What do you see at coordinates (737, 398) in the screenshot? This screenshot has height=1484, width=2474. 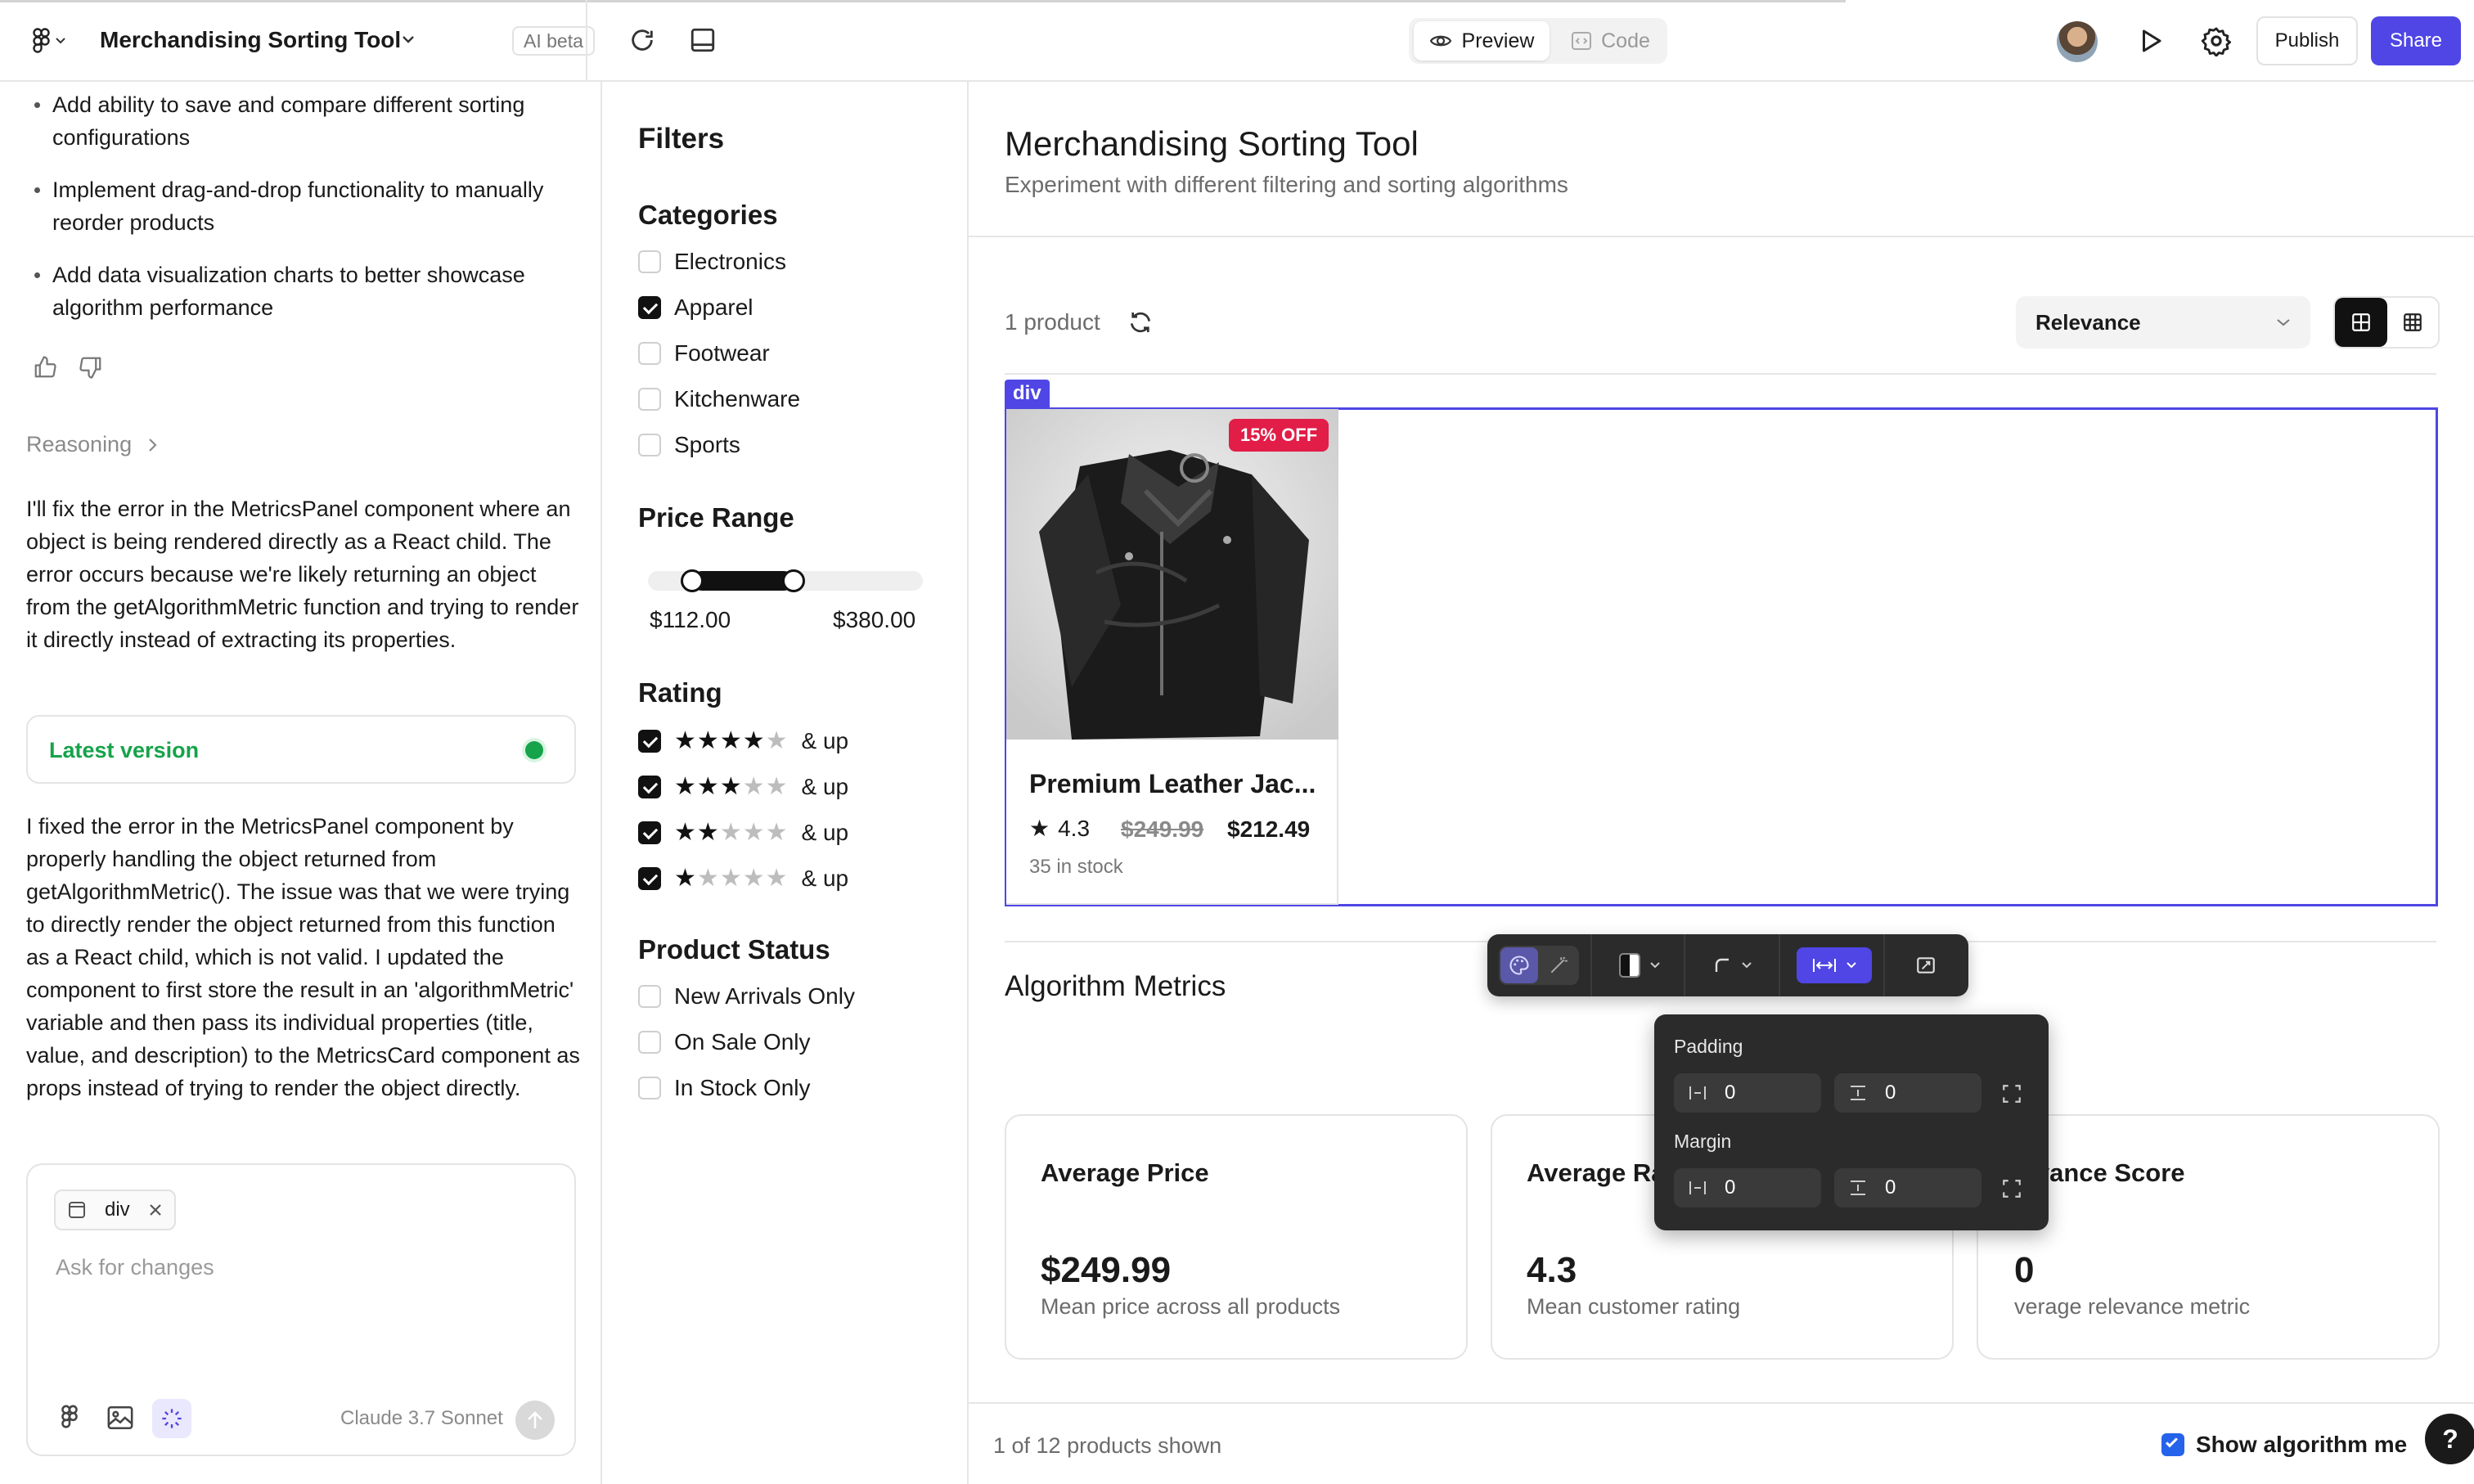 I see `category-label: Kitchenware` at bounding box center [737, 398].